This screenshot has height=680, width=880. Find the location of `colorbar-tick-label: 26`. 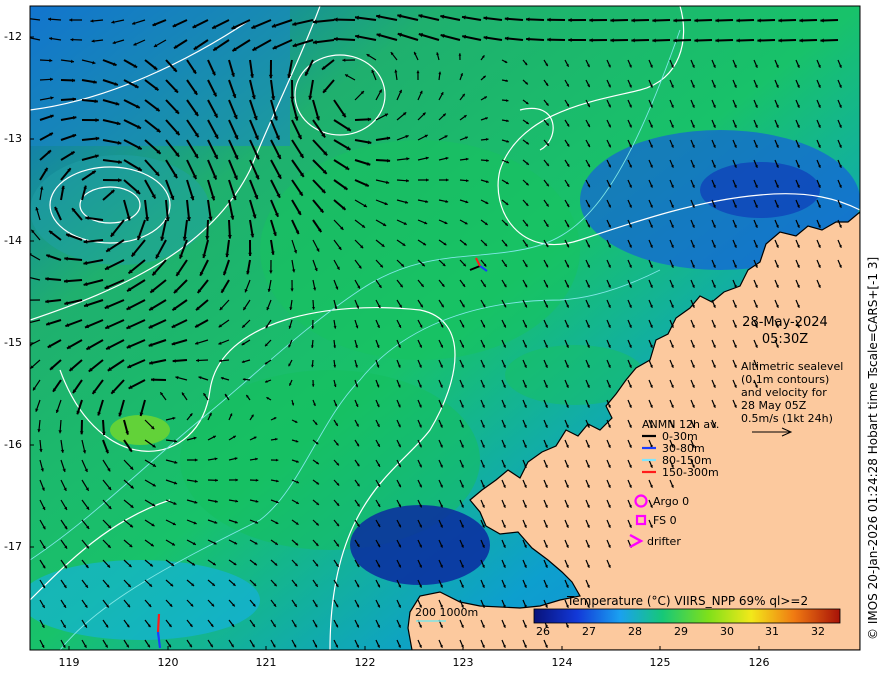

colorbar-tick-label: 26 is located at coordinates (543, 631).